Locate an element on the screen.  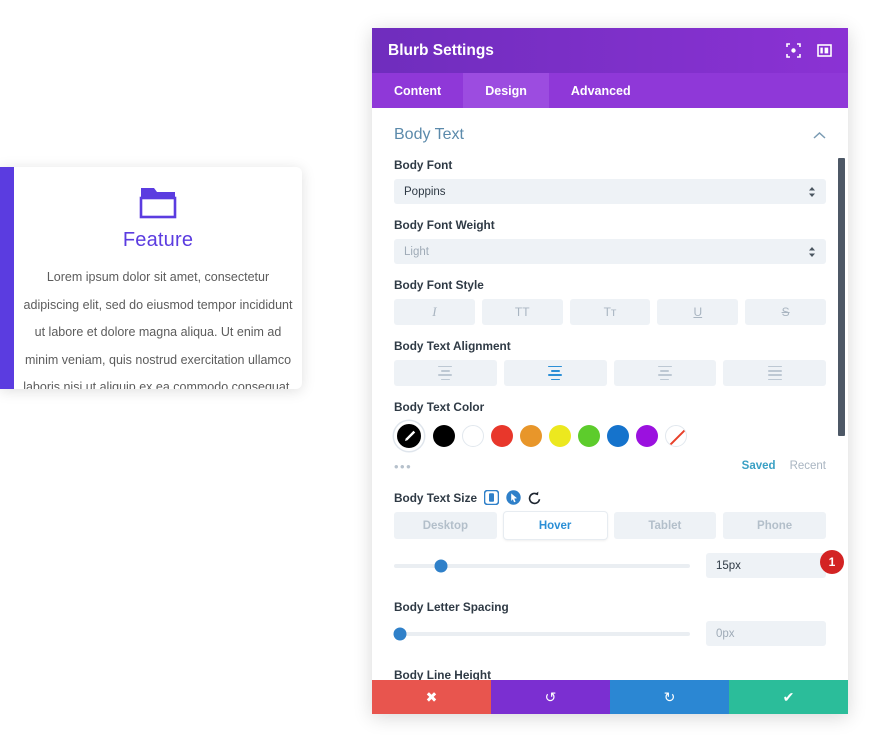
label-body-letter-spacing: Body Letter Spacing is located at coordinates (451, 607).